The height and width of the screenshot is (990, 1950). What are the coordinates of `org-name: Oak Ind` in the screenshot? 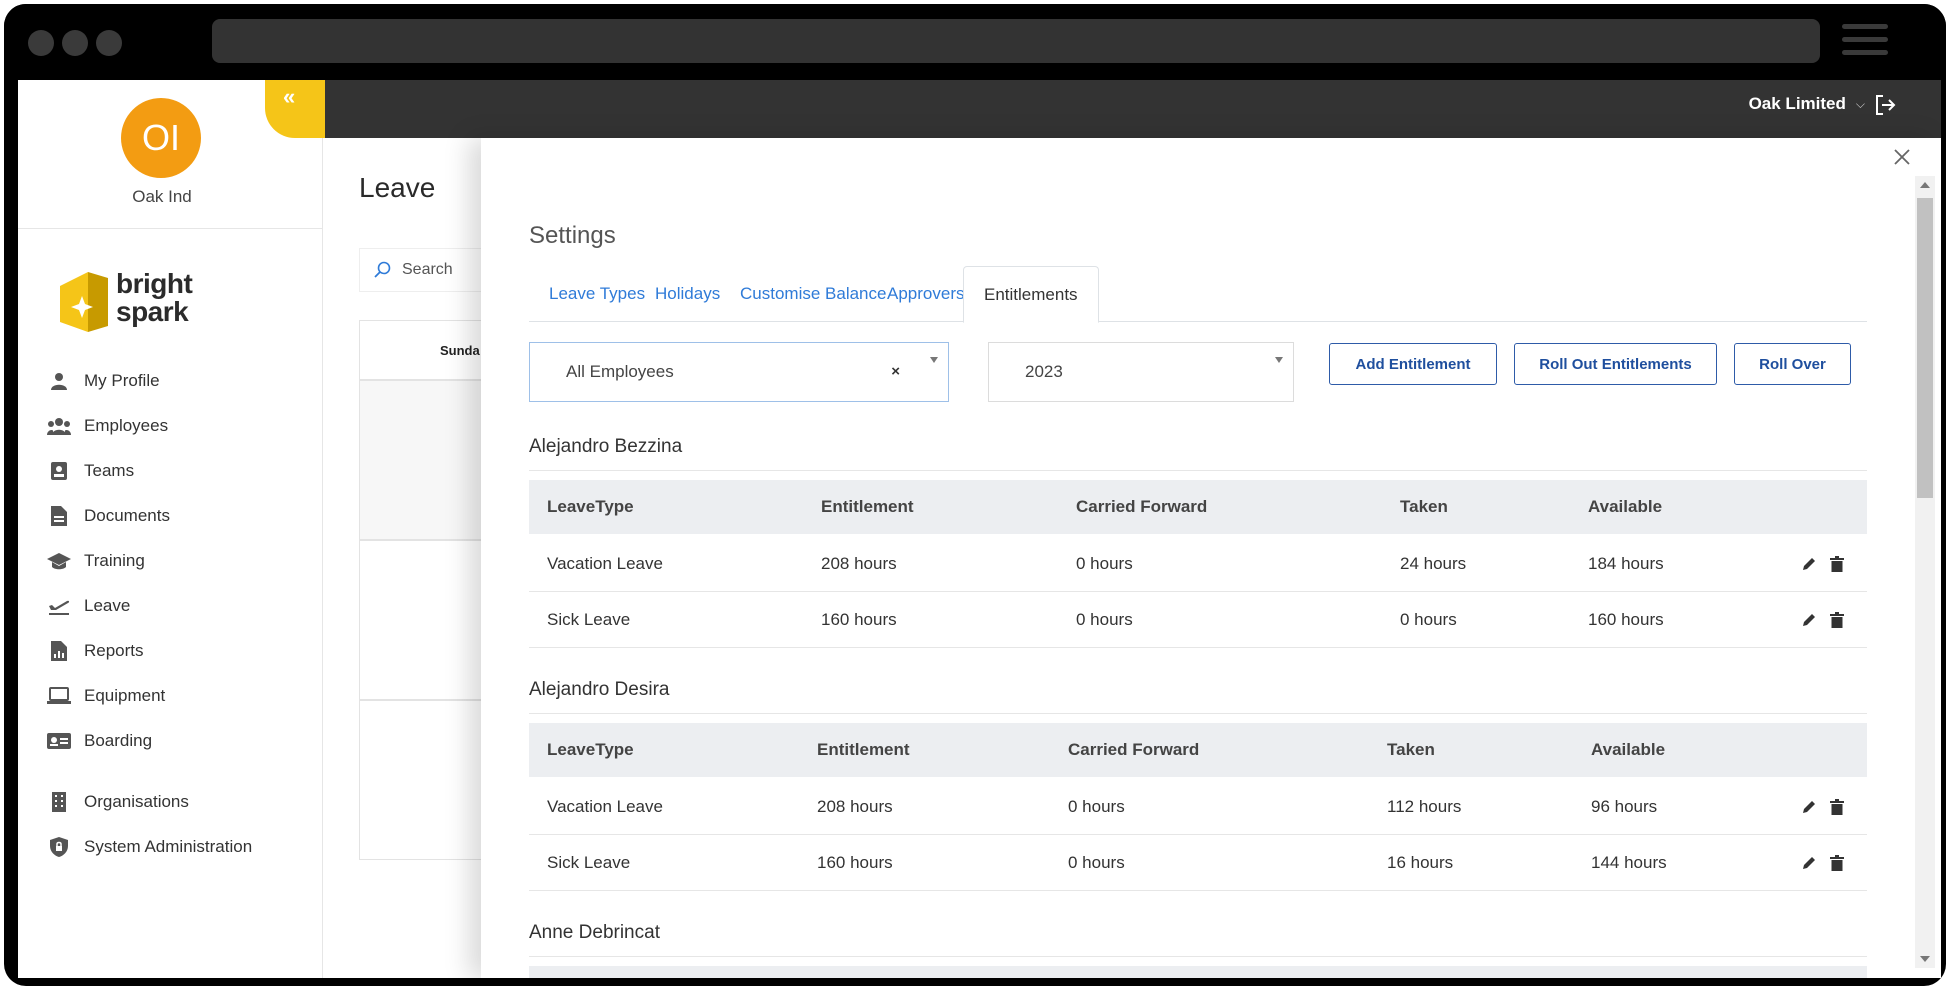 It's located at (162, 196).